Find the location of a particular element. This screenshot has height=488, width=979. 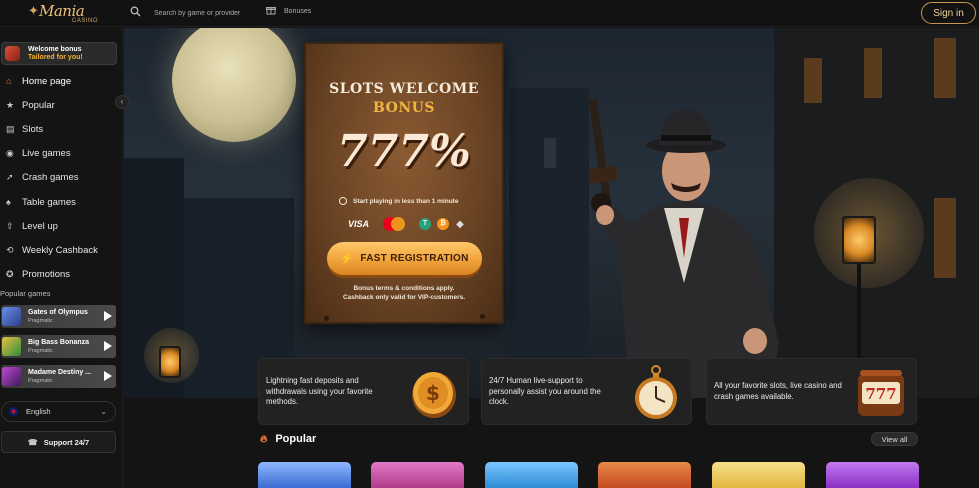

fast-registration-button: ⚡ FAST REGISTRATION is located at coordinates (404, 258).